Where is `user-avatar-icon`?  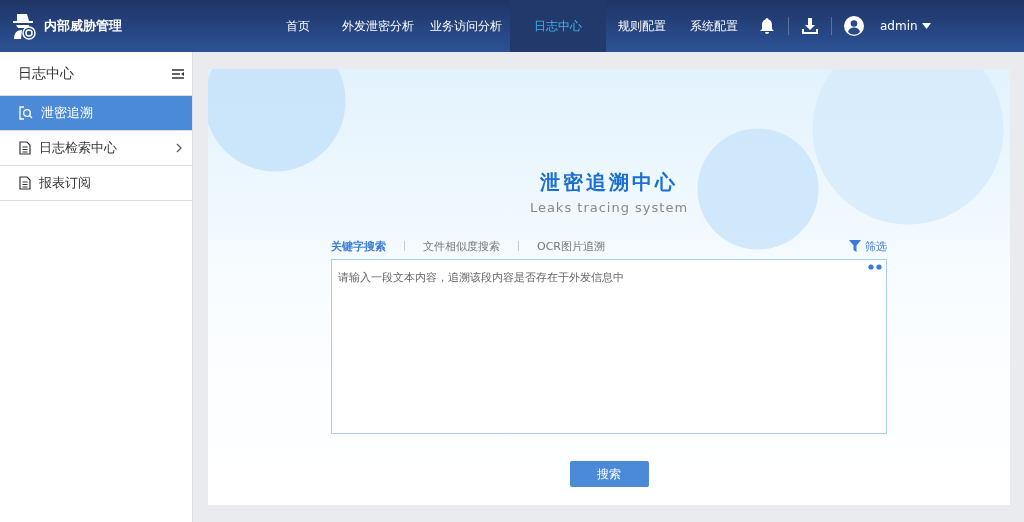
user-avatar-icon is located at coordinates (854, 26).